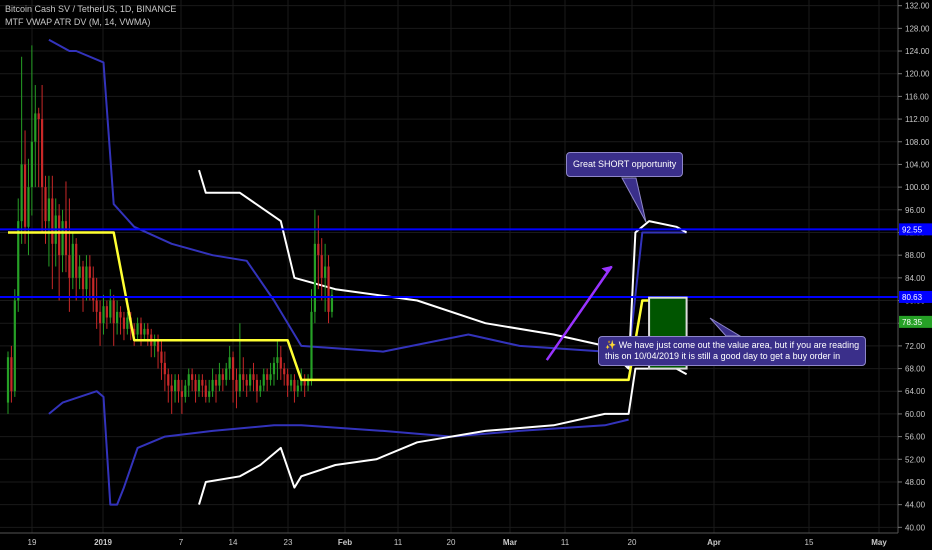  Describe the element at coordinates (917, 51) in the screenshot. I see `price-tick-label: 124.00` at that location.